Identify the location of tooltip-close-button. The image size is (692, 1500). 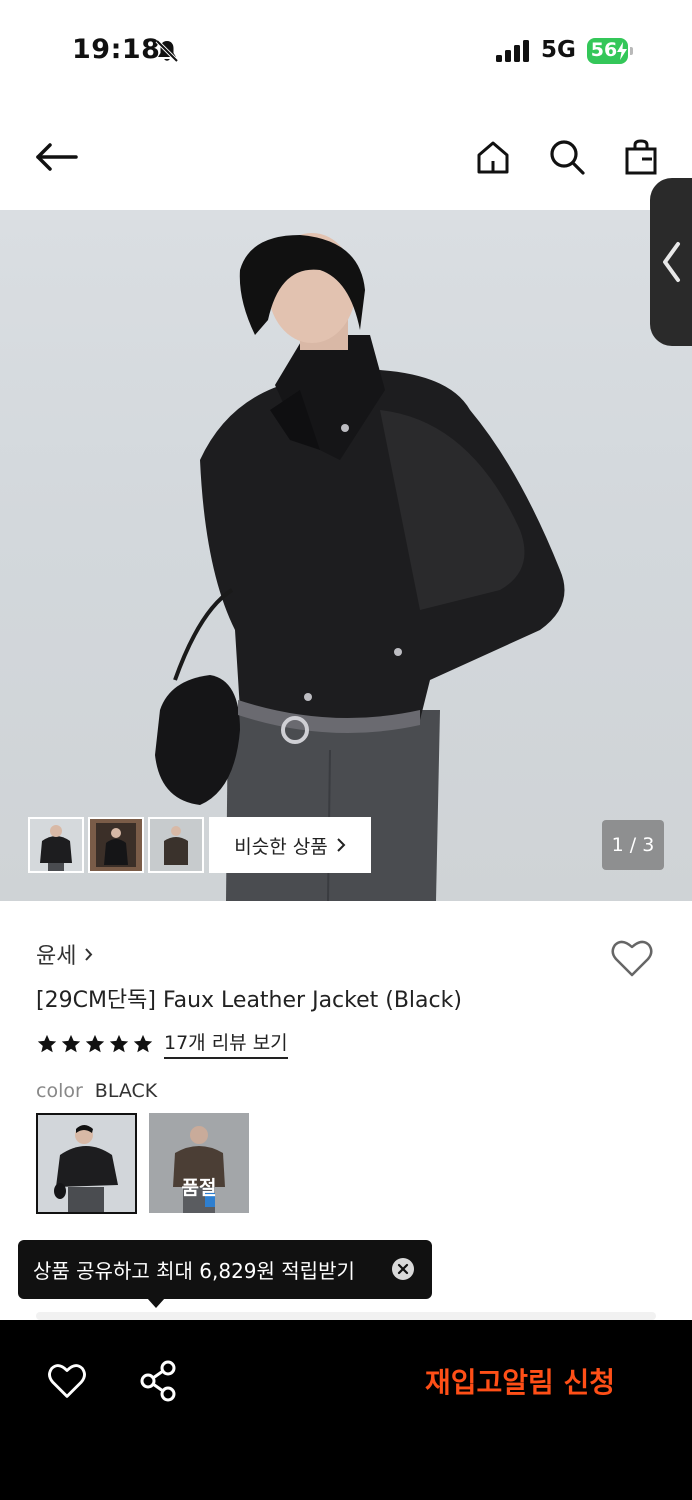
(403, 1269).